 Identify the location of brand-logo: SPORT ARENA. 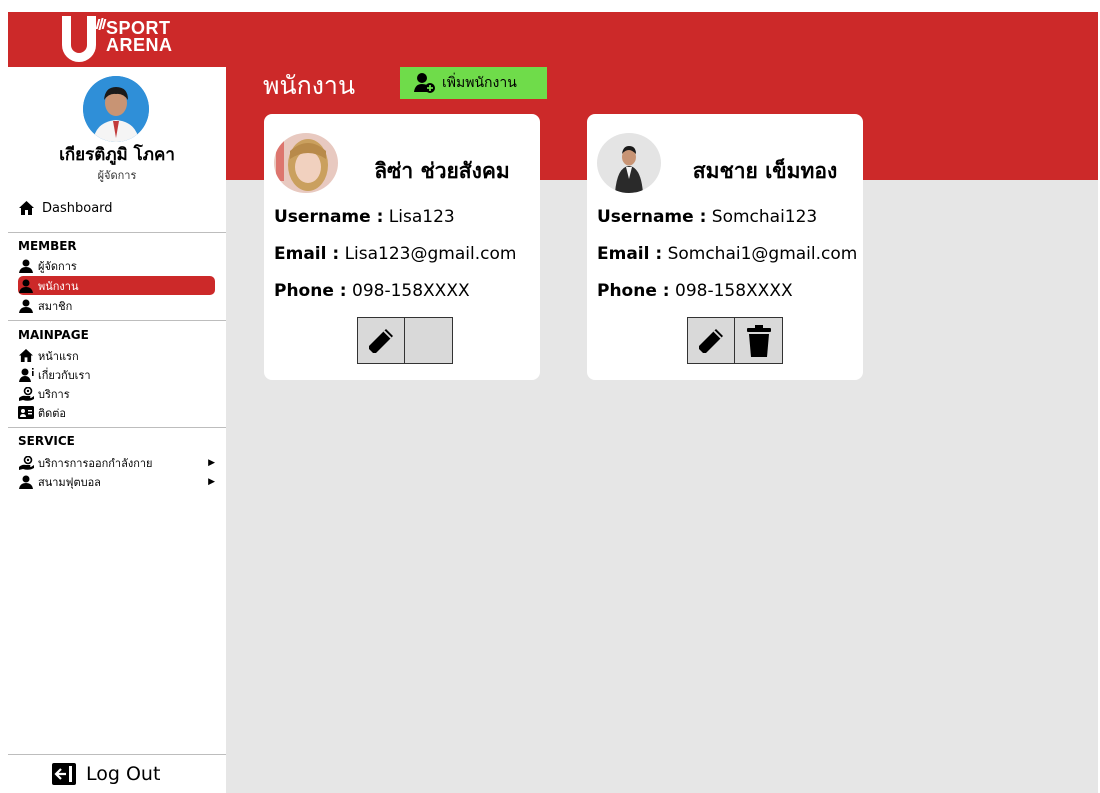
(132, 40).